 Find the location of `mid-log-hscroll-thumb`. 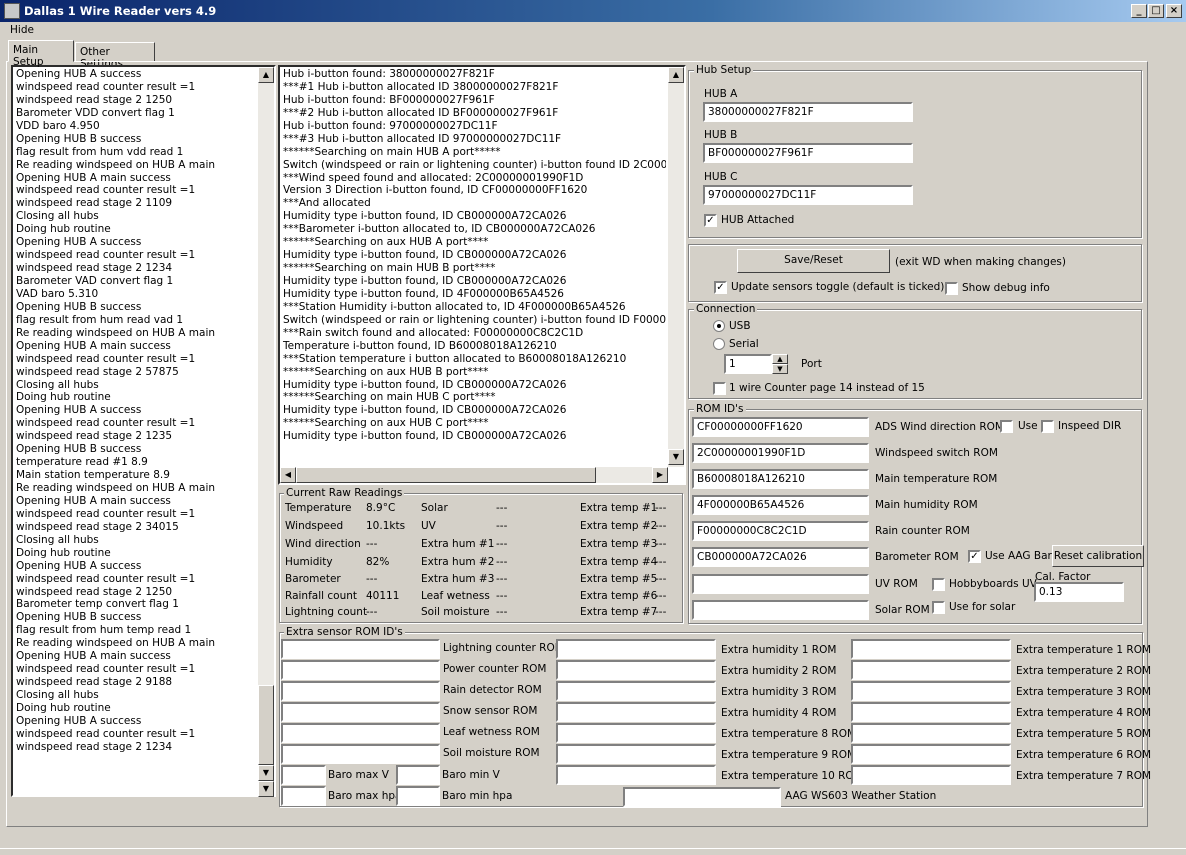

mid-log-hscroll-thumb is located at coordinates (446, 475).